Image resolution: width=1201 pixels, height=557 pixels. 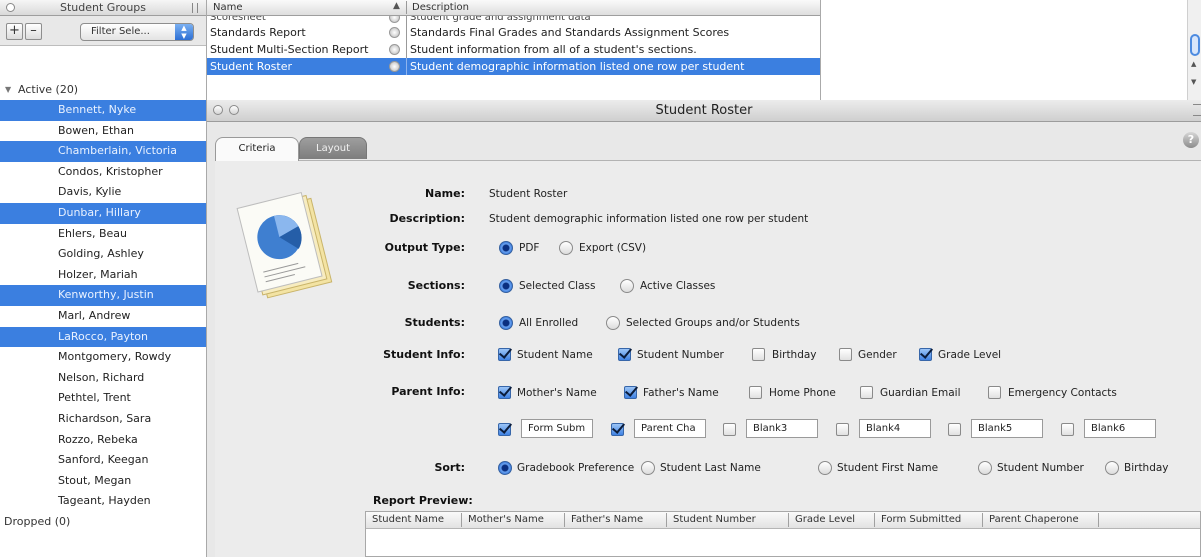 What do you see at coordinates (394, 32) in the screenshot?
I see `report-status-dot-icon` at bounding box center [394, 32].